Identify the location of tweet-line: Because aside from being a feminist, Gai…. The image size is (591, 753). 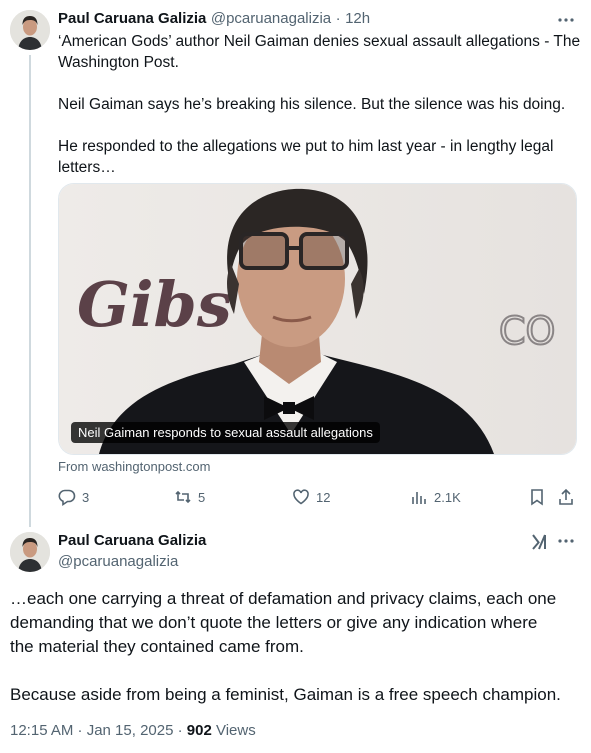
(285, 694).